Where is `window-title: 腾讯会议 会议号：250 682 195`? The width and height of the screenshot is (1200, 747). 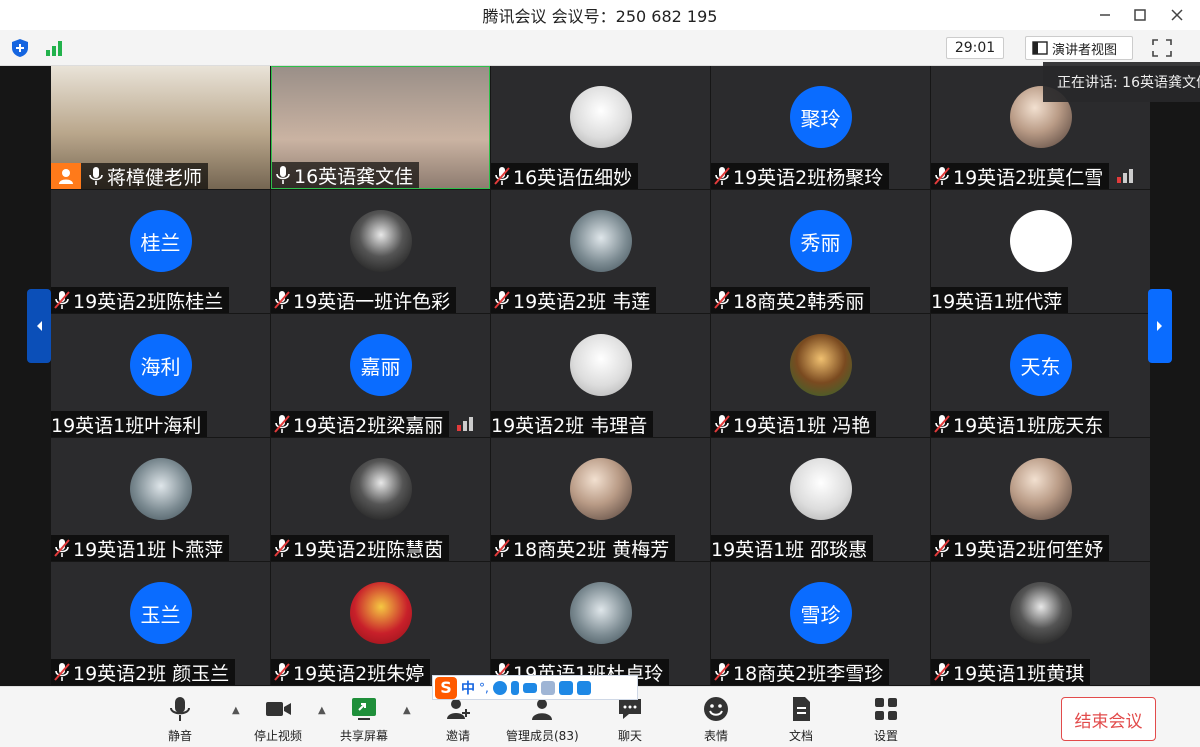
window-title: 腾讯会议 会议号：250 682 195 is located at coordinates (600, 16).